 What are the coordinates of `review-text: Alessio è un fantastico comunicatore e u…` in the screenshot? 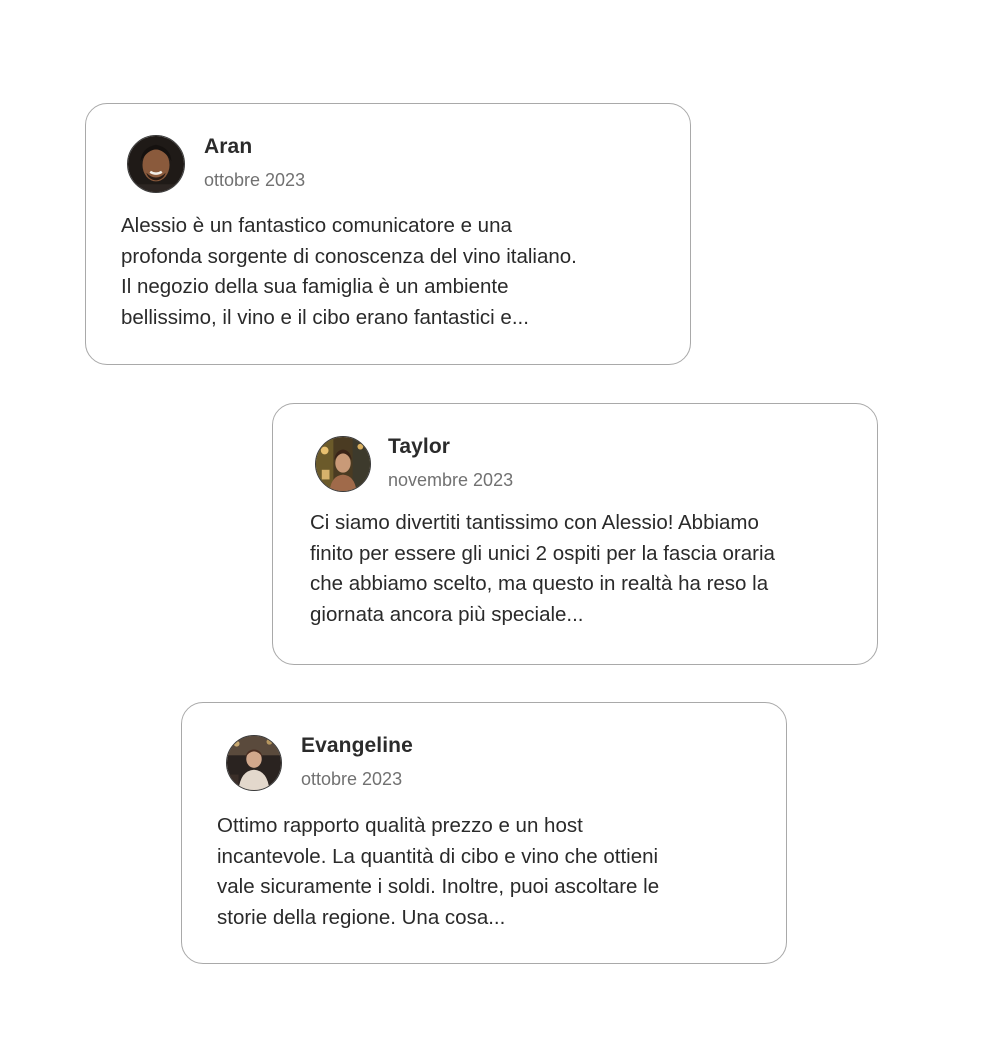 It's located at (393, 272).